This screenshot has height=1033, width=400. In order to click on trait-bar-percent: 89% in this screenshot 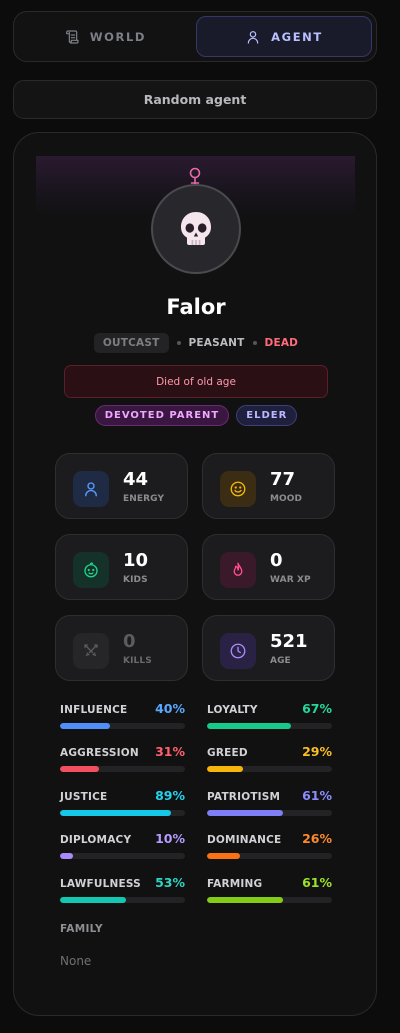, I will do `click(170, 795)`.